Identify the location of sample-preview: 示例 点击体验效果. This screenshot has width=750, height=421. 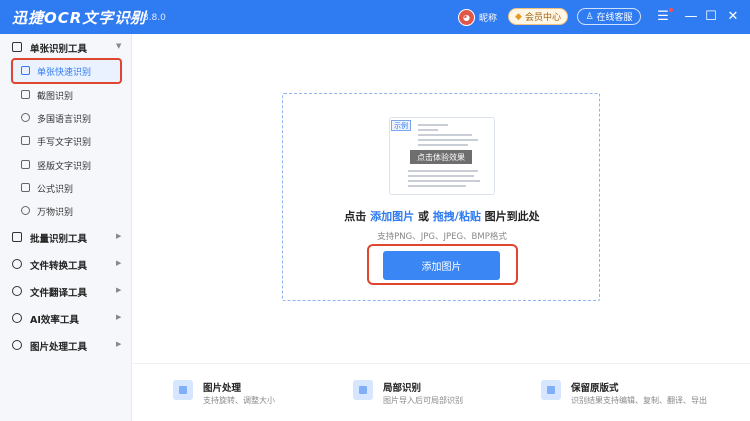
(442, 156).